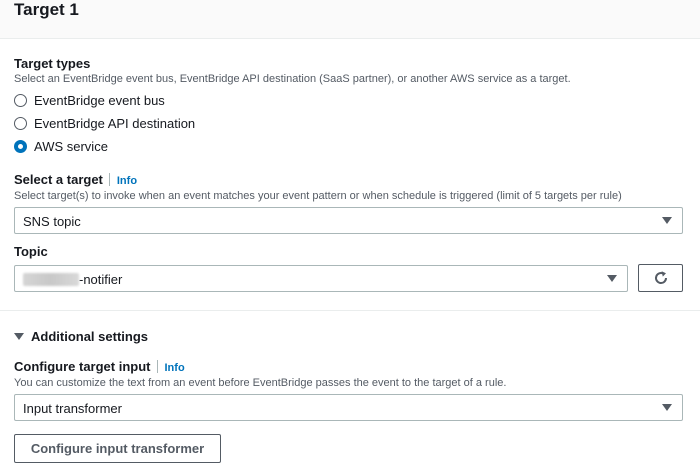 The width and height of the screenshot is (700, 476). Describe the element at coordinates (348, 220) in the screenshot. I see `target-service-select: SNS topic` at that location.